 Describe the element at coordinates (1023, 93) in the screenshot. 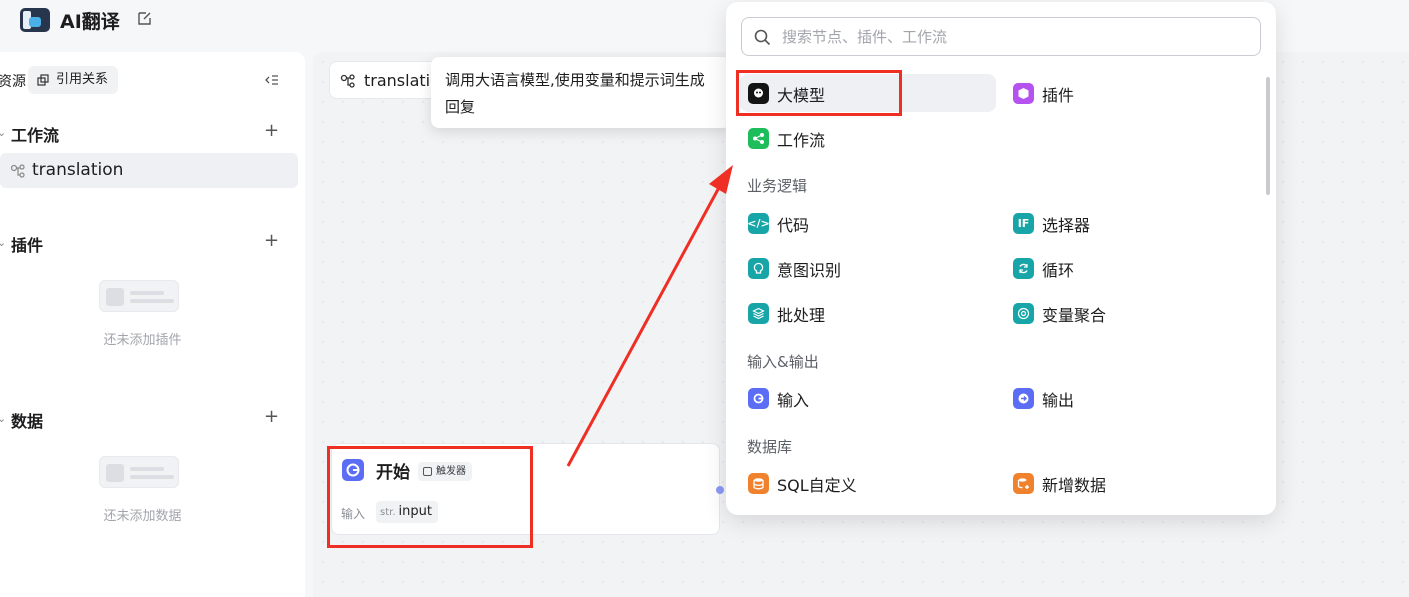

I see `plugin-icon` at that location.